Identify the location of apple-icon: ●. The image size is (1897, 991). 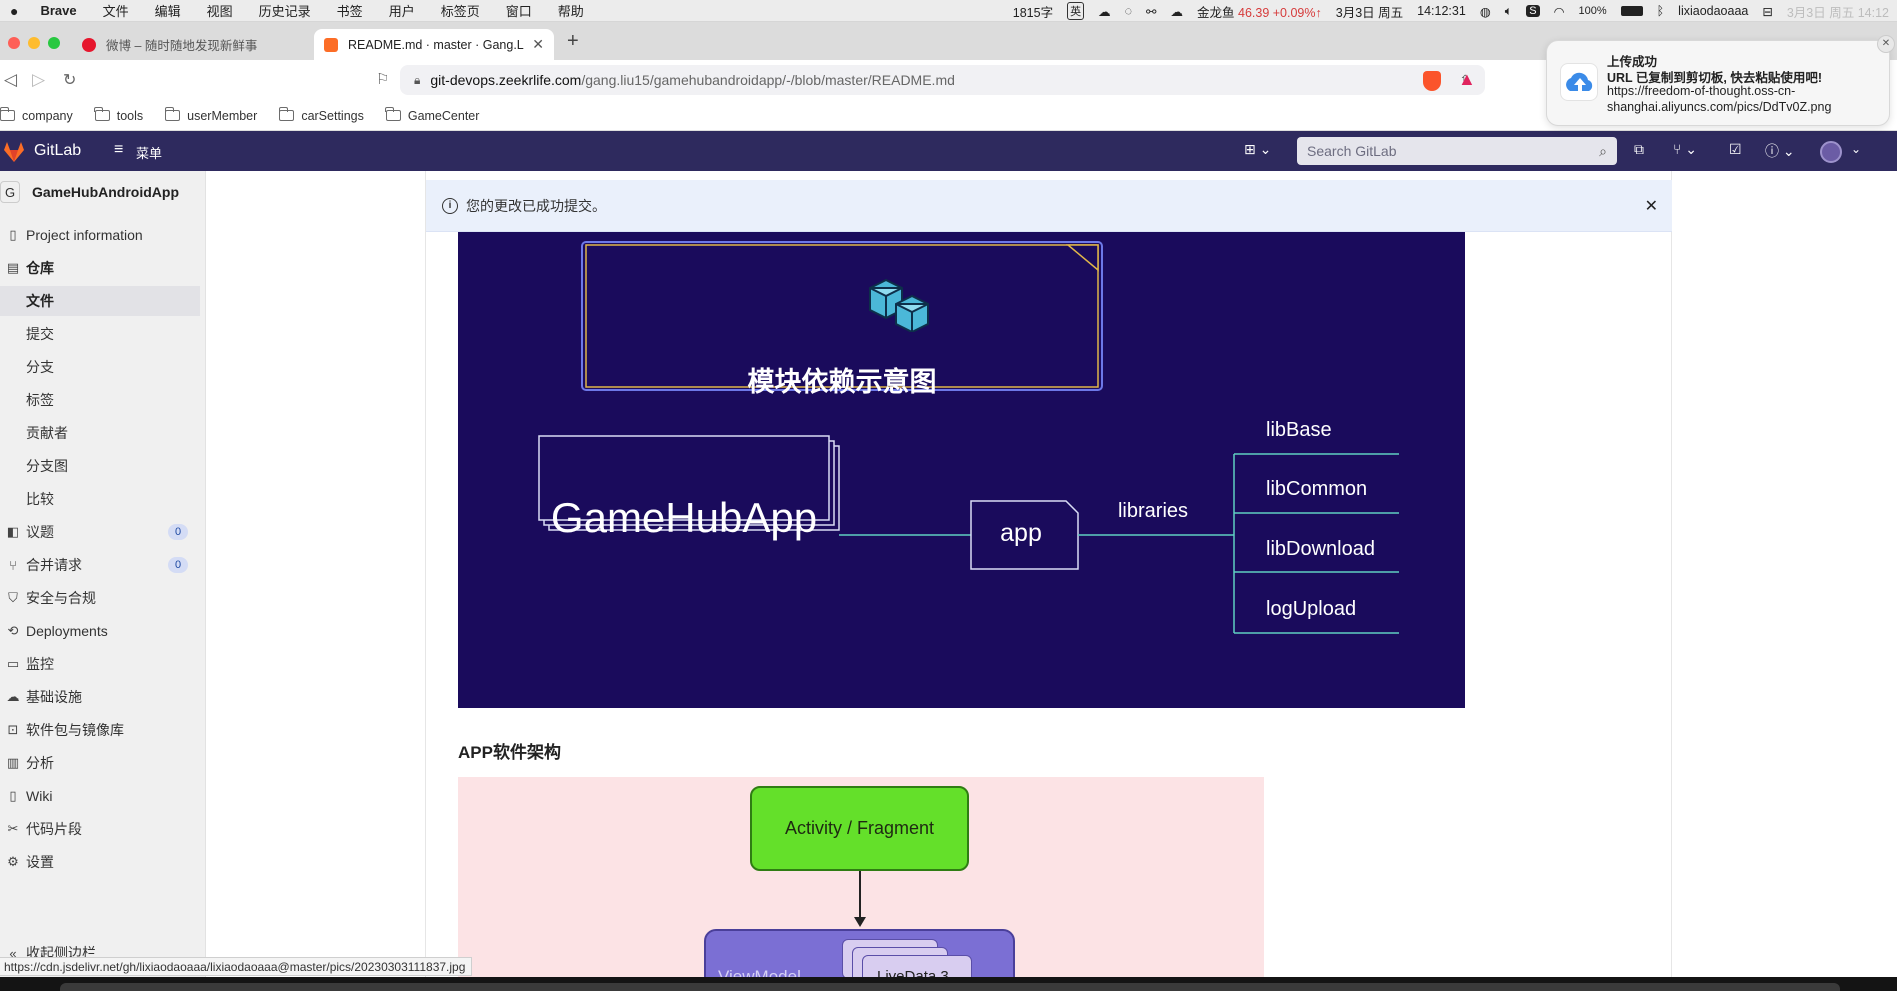
(14, 11).